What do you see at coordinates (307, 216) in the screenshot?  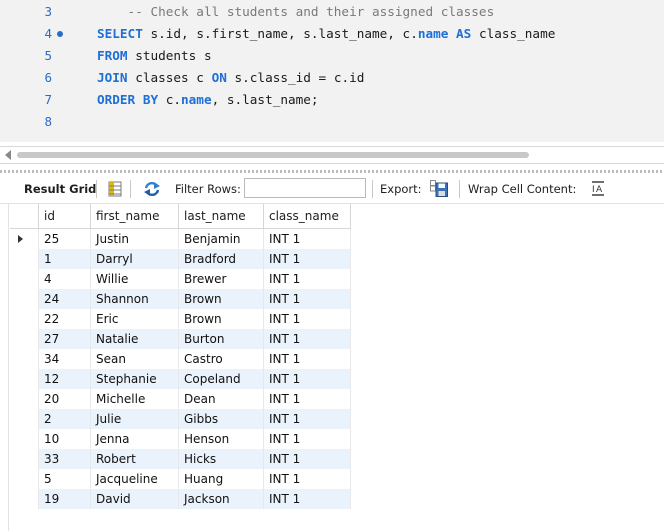 I see `column-header-class-name: class_name` at bounding box center [307, 216].